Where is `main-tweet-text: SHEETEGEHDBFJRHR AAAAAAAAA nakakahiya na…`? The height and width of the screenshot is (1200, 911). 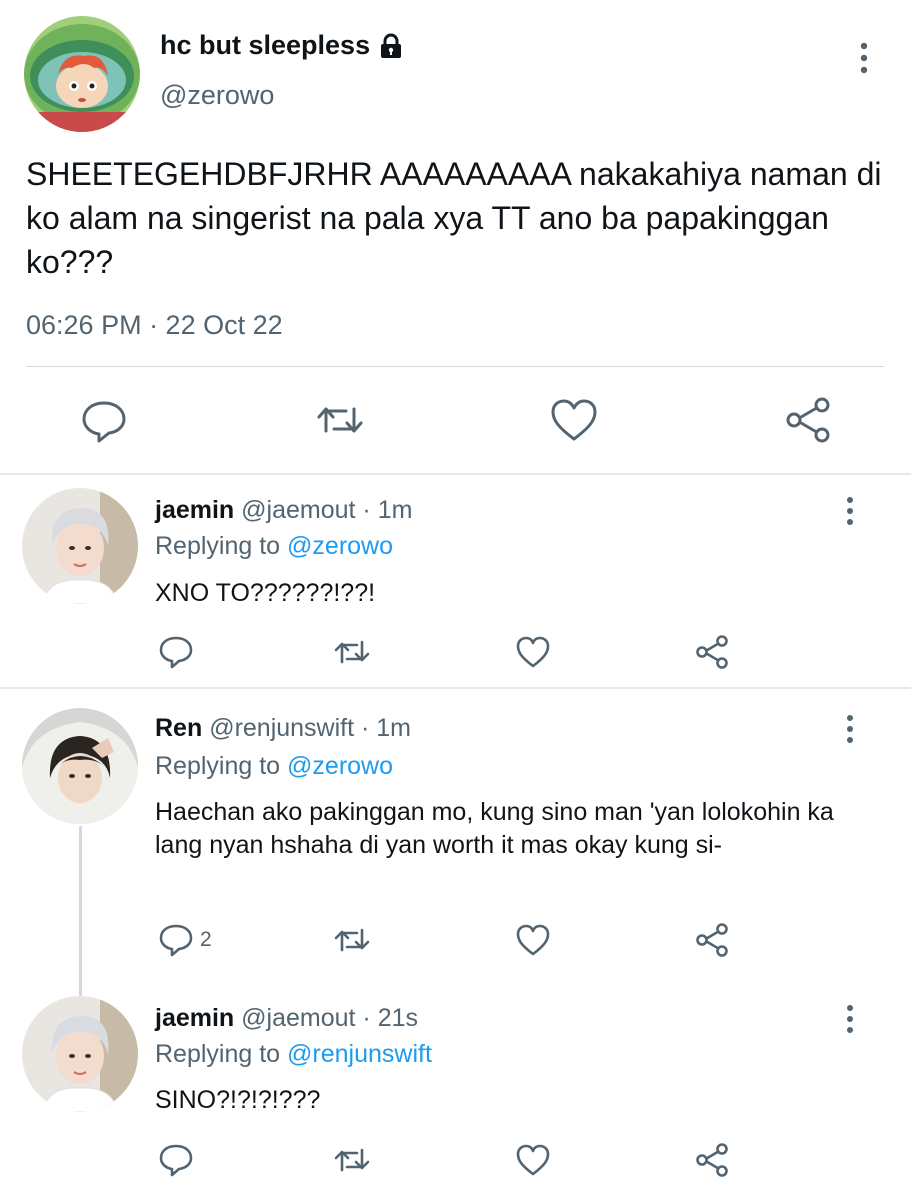
main-tweet-text: SHEETEGEHDBFJRHR AAAAAAAAA nakakahiya na… is located at coordinates (454, 218).